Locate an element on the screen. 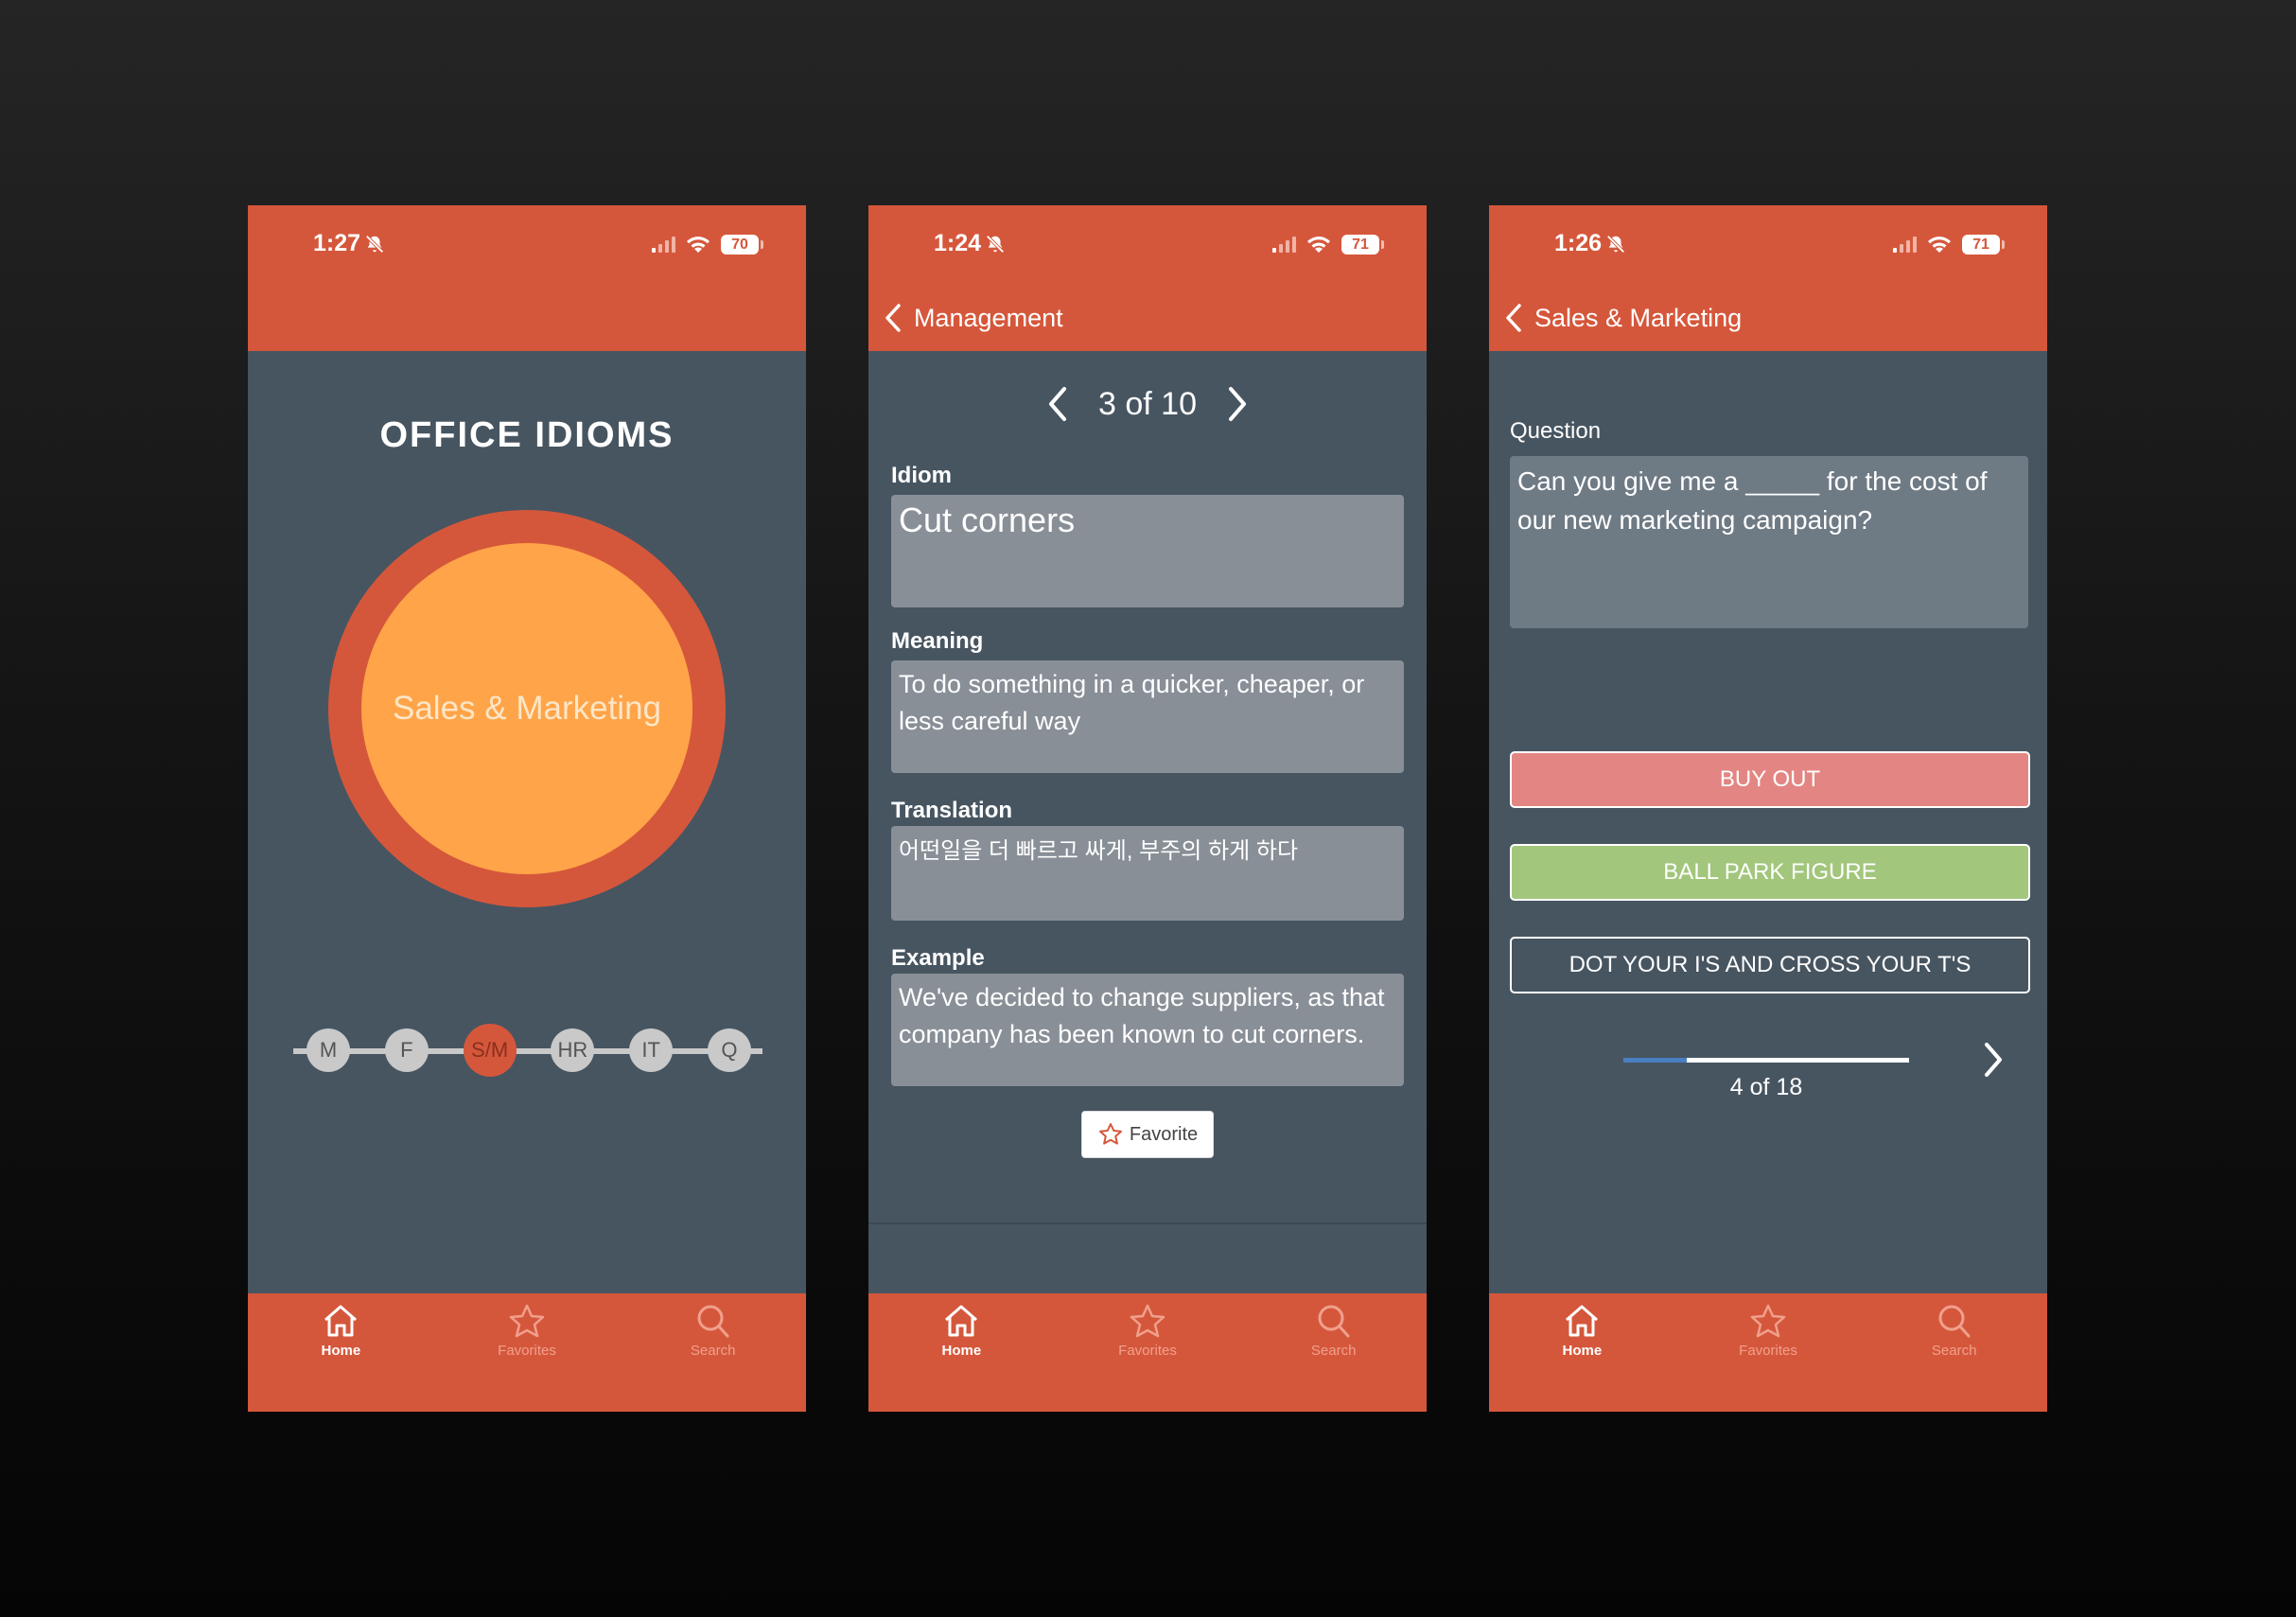 This screenshot has height=1617, width=2296. idiom-field: Cut corners is located at coordinates (1148, 551).